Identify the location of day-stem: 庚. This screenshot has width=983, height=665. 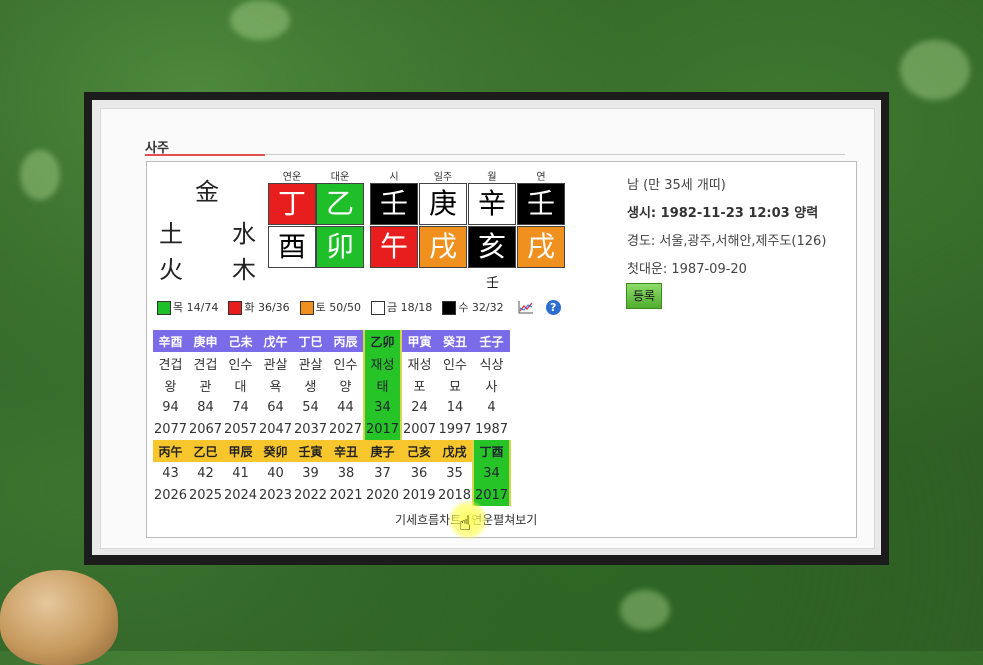
(443, 204).